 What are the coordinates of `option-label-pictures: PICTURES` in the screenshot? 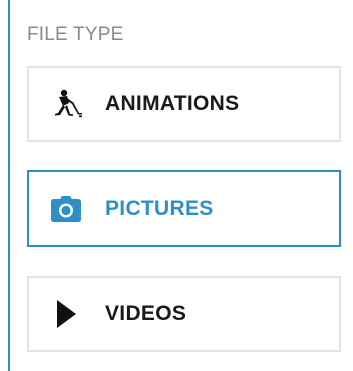 It's located at (159, 208).